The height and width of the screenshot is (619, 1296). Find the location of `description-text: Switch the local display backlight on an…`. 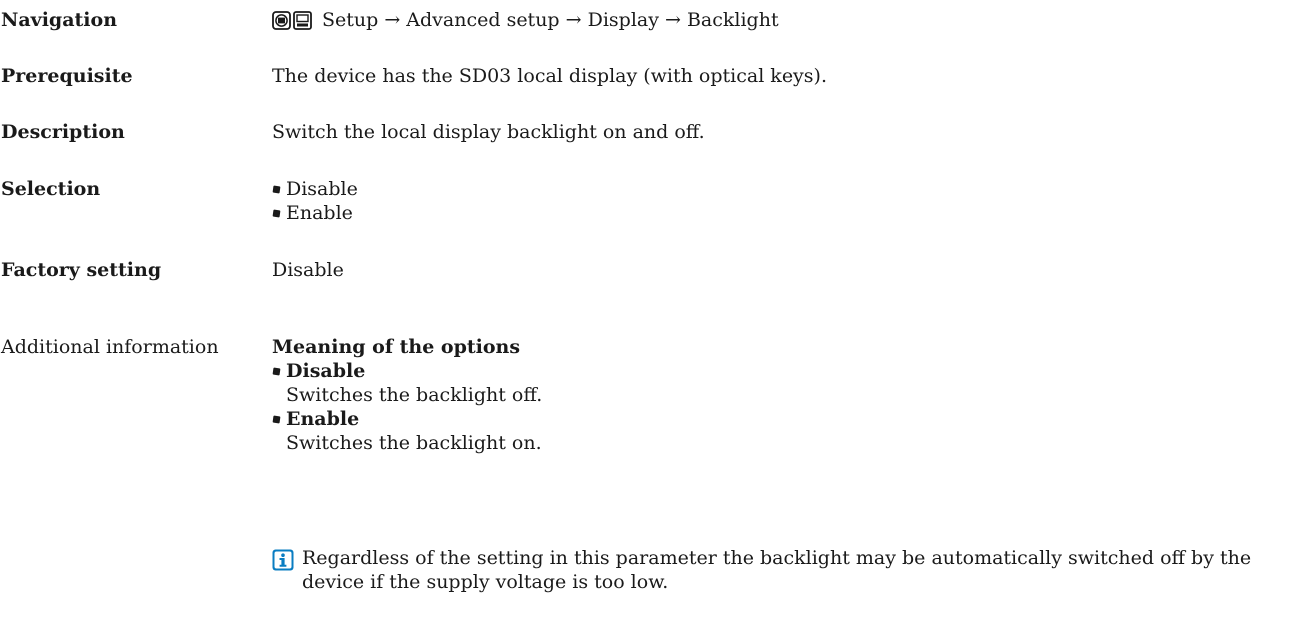

description-text: Switch the local display backlight on an… is located at coordinates (488, 132).